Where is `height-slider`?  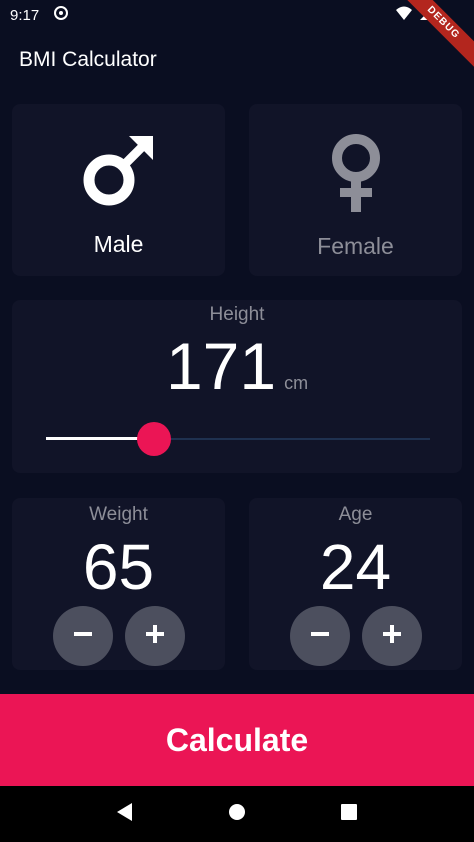
height-slider is located at coordinates (238, 439).